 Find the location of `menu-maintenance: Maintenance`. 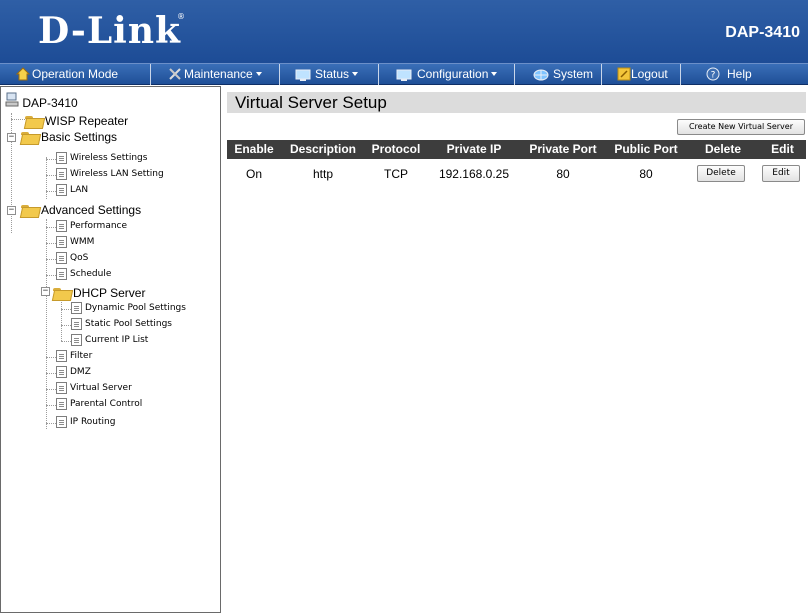

menu-maintenance: Maintenance is located at coordinates (216, 74).